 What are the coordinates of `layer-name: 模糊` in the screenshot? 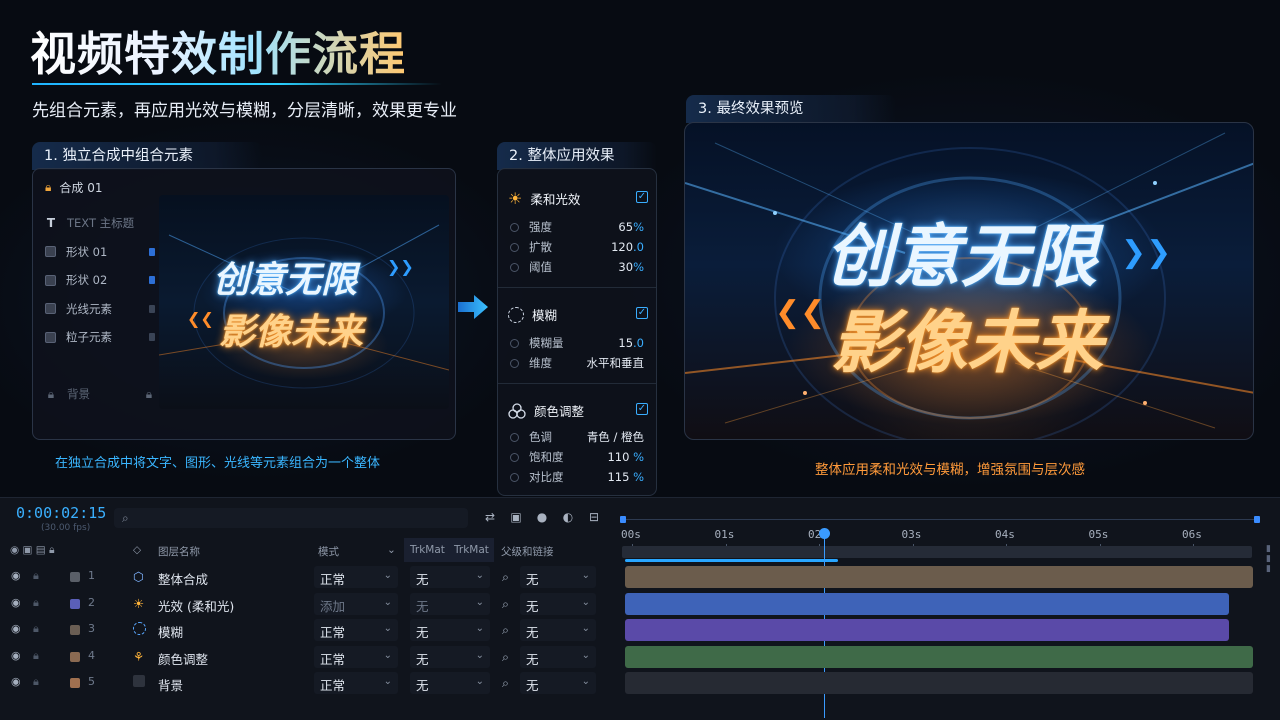 It's located at (170, 631).